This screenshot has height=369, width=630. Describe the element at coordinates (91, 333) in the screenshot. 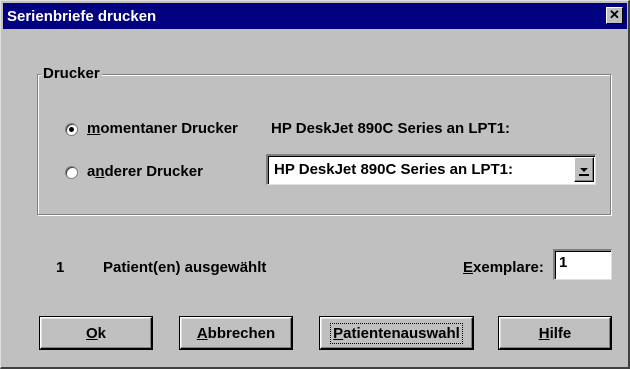

I see `ok-mnemonic: O` at that location.